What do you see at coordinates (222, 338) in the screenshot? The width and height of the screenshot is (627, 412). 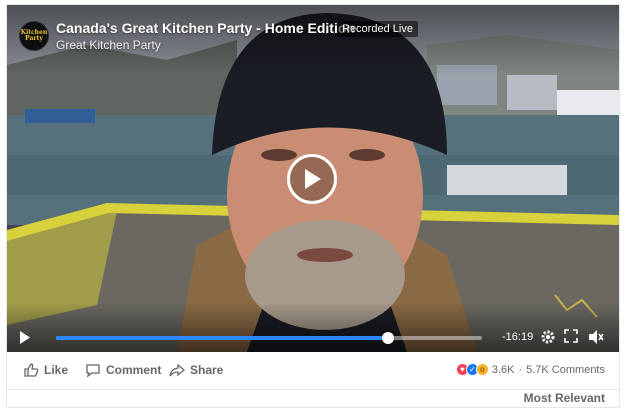 I see `progress-fill` at bounding box center [222, 338].